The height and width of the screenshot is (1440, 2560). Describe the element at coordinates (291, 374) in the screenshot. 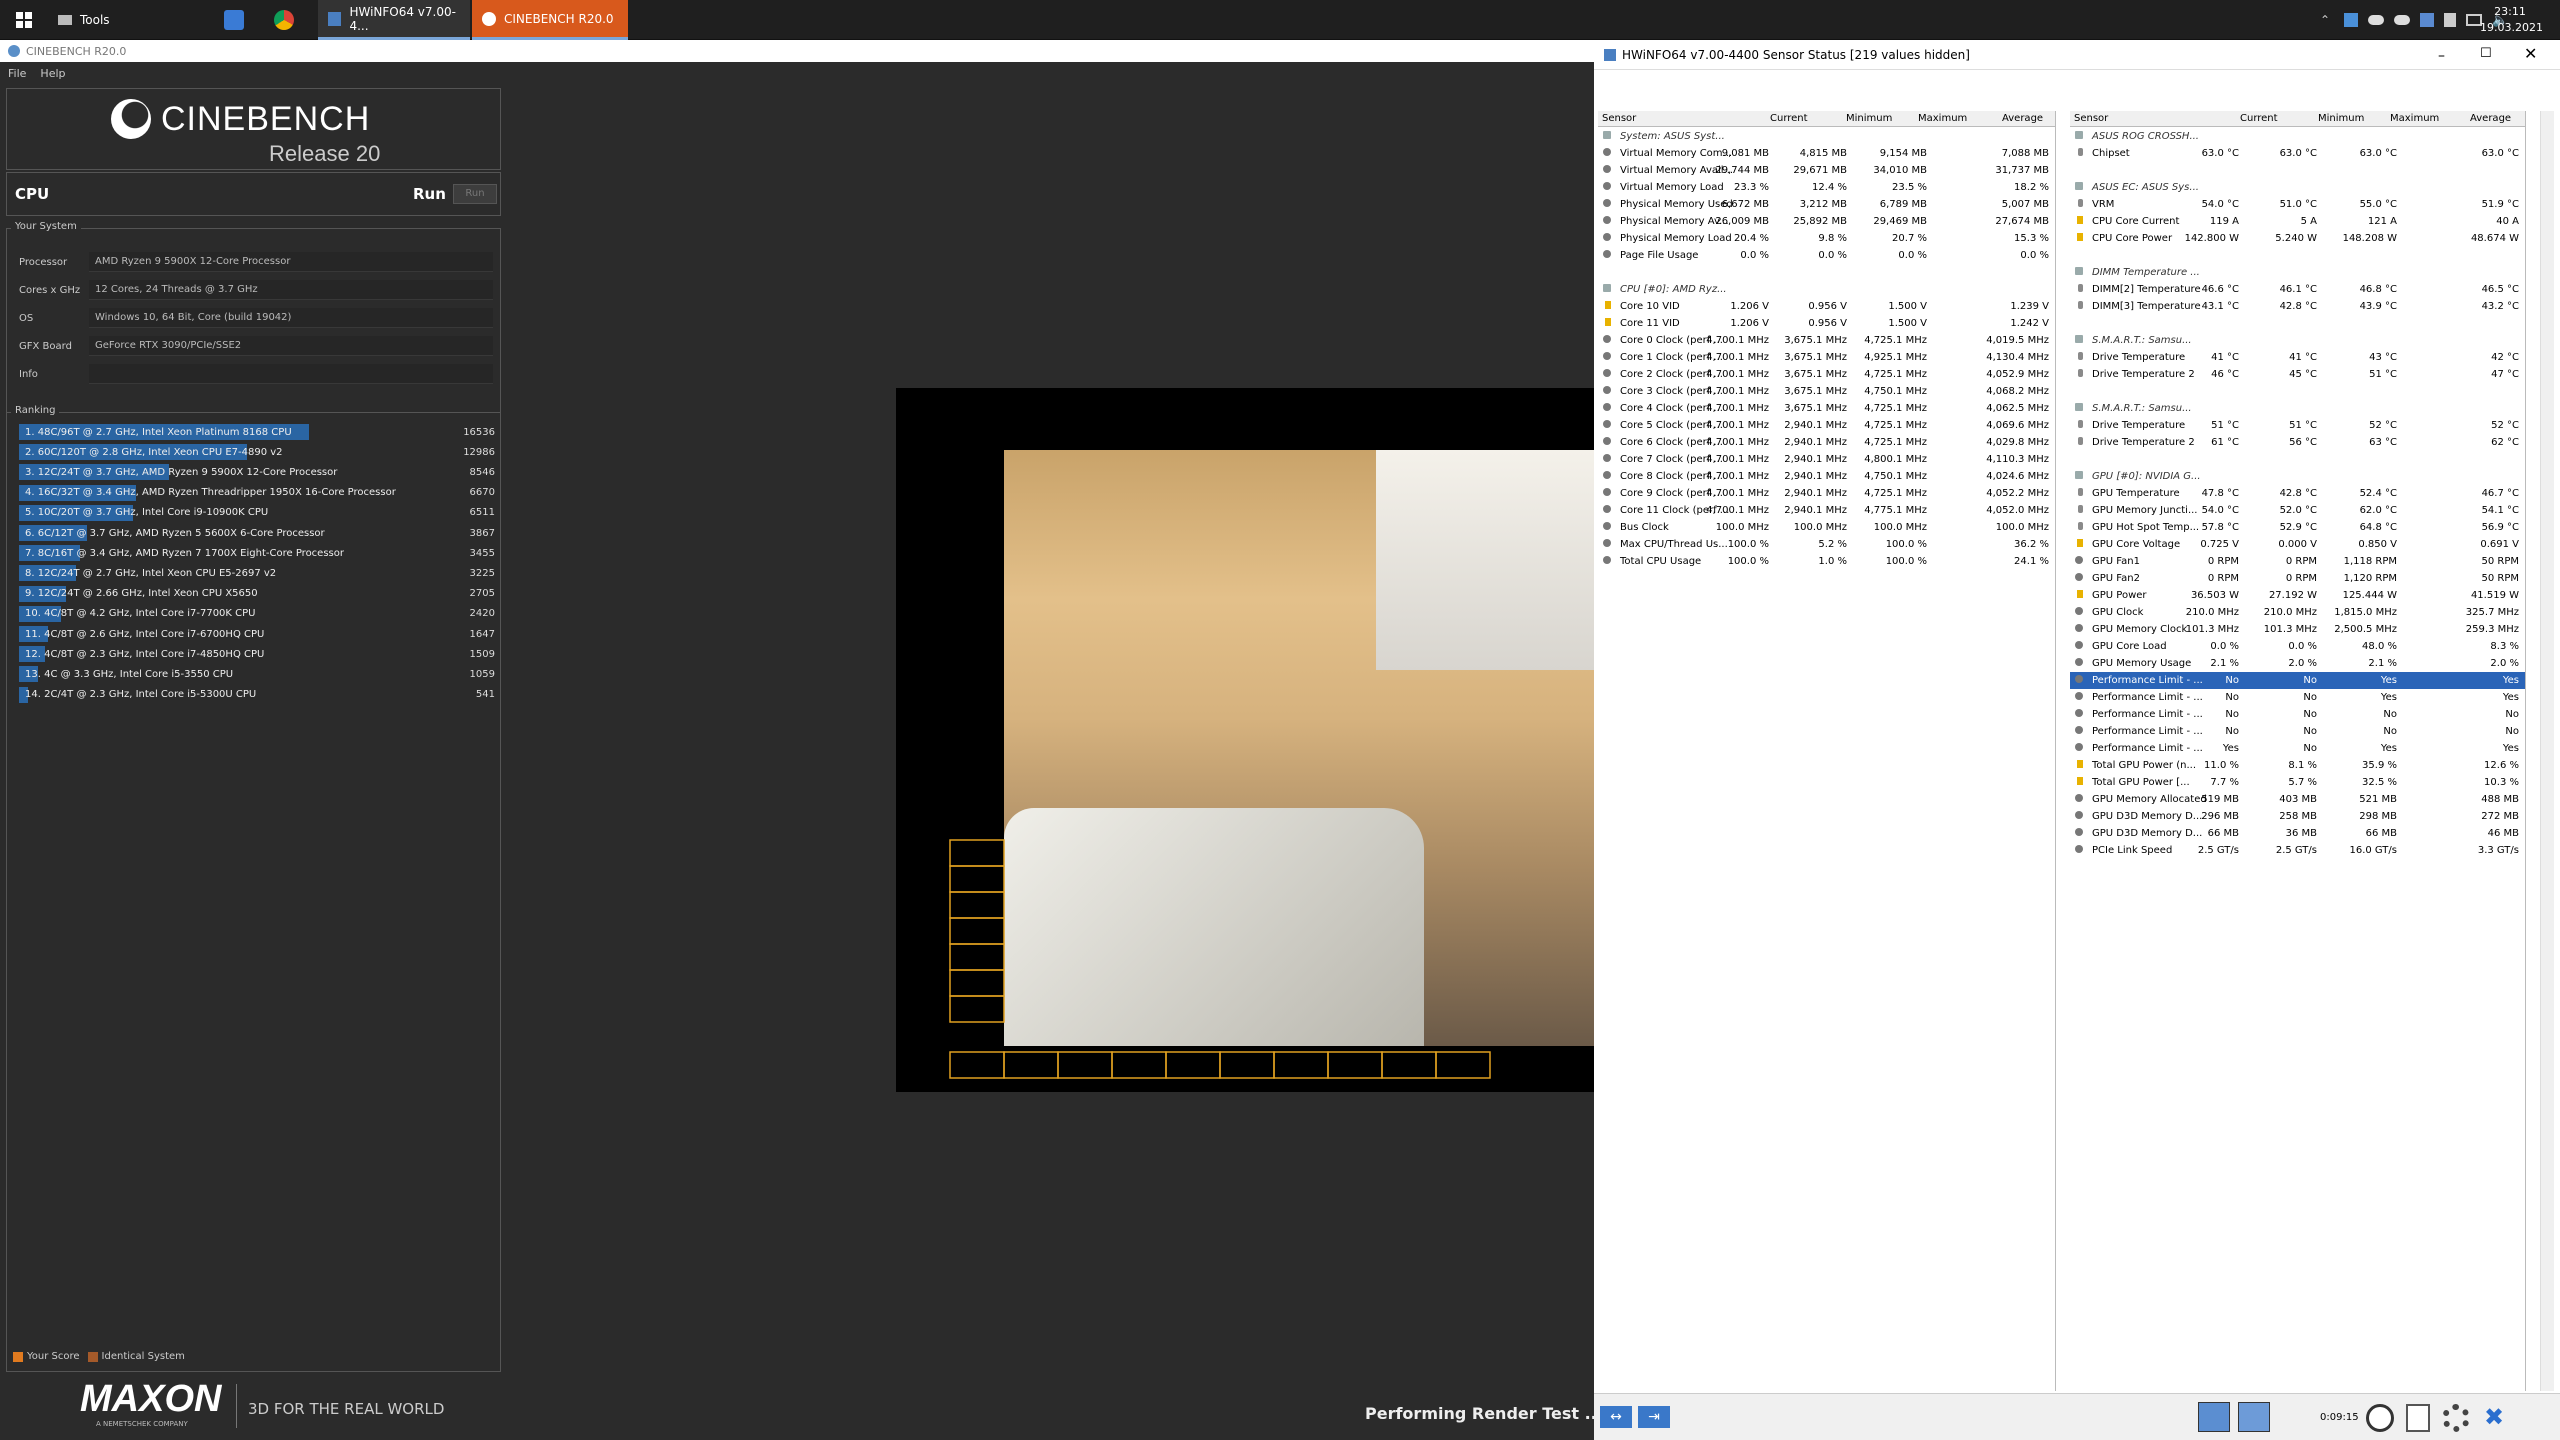

I see `info-field` at that location.